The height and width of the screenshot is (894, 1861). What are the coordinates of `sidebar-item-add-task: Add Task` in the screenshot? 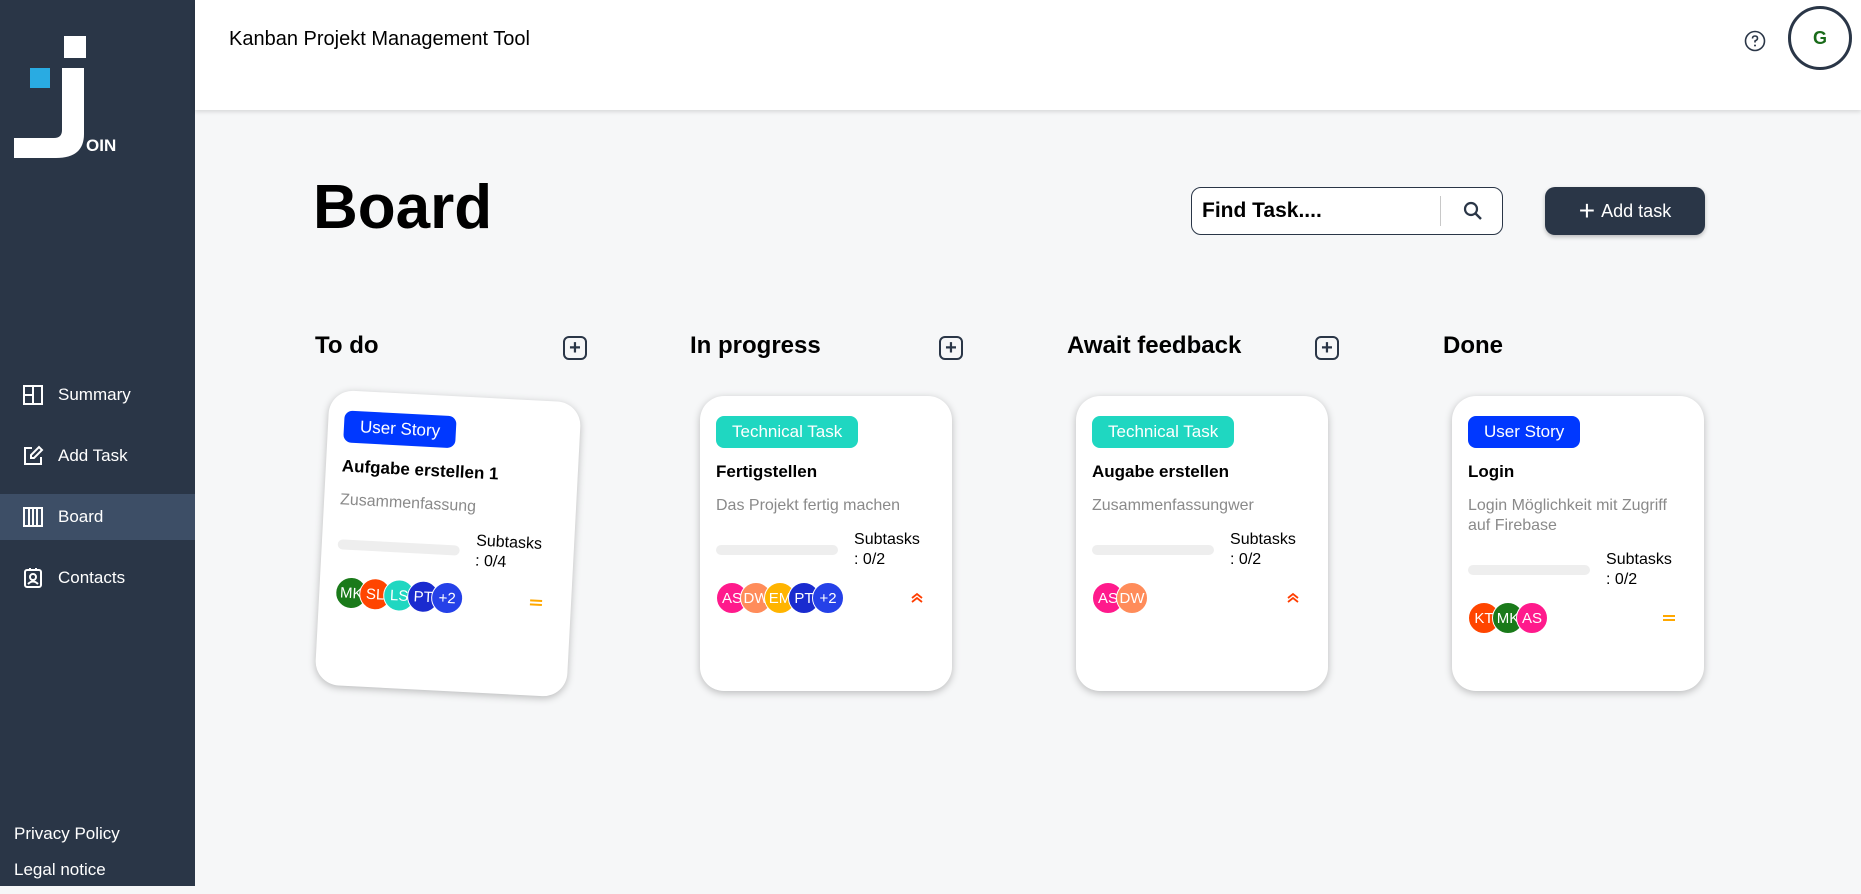 It's located at (97, 456).